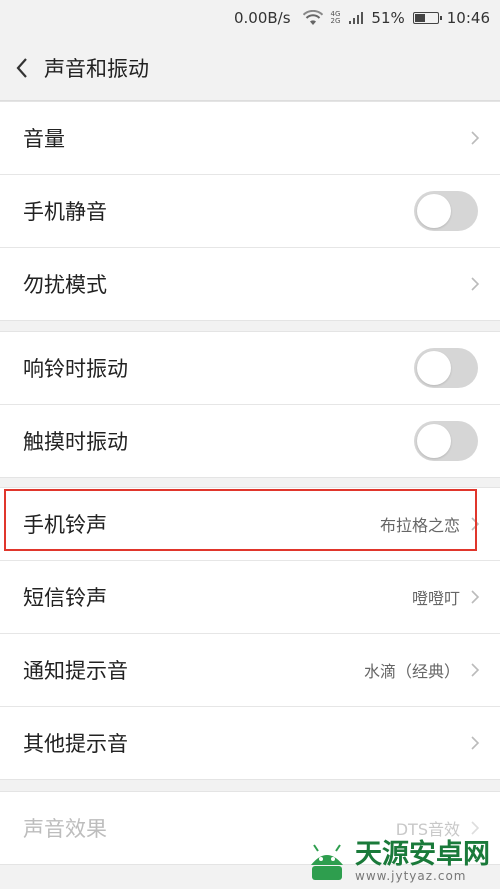 This screenshot has height=889, width=500. I want to click on setting-label: 音量, so click(44, 139).